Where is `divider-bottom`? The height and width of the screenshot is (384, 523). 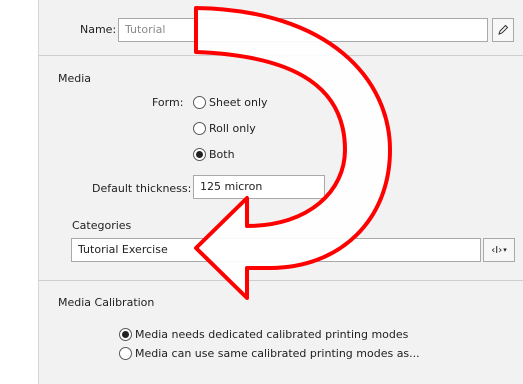 divider-bottom is located at coordinates (280, 280).